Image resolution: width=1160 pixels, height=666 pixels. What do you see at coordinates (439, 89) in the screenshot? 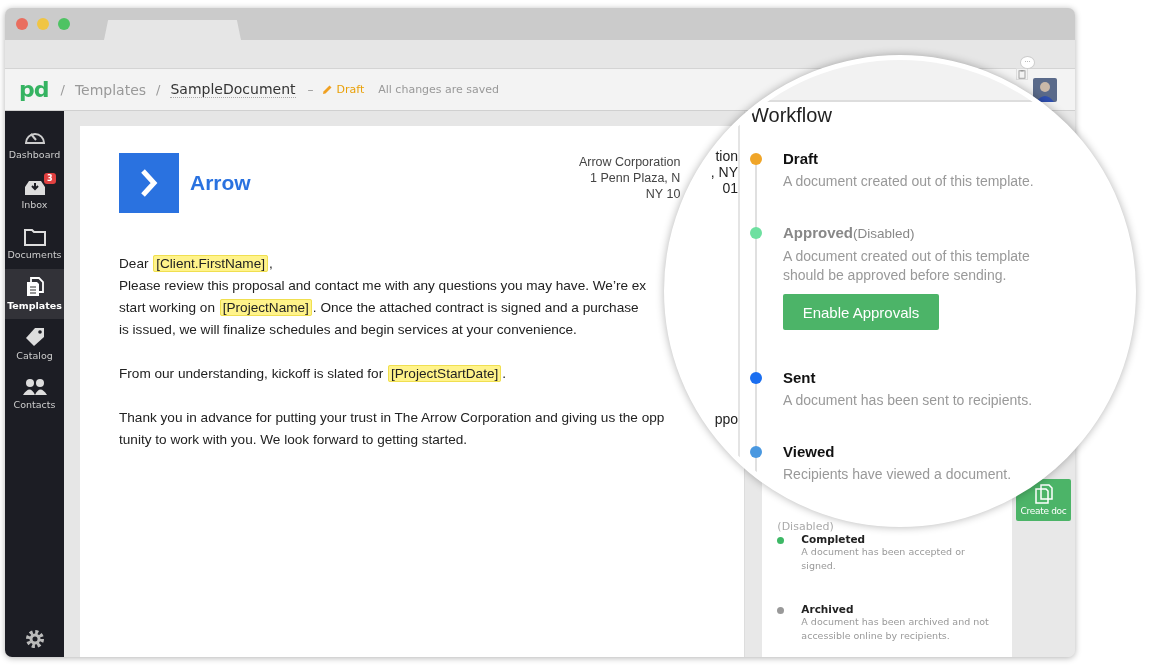
I see `save-status: All changes are saved` at bounding box center [439, 89].